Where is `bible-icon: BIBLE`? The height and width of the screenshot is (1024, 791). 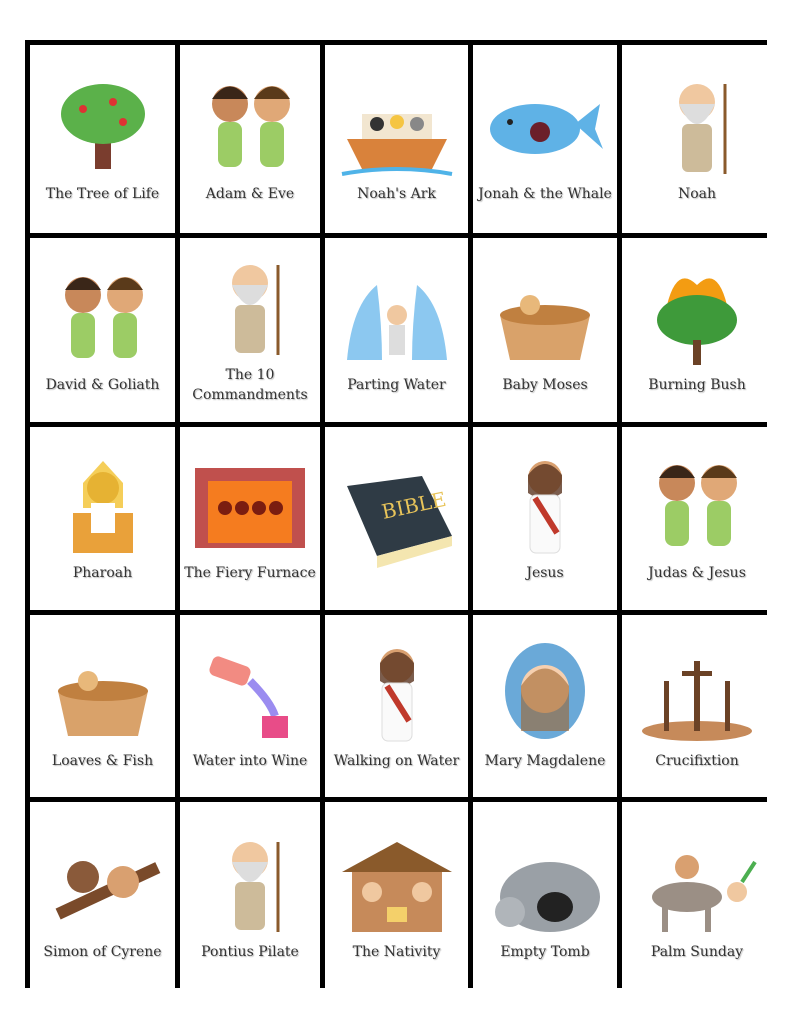
bible-icon: BIBLE is located at coordinates (397, 518).